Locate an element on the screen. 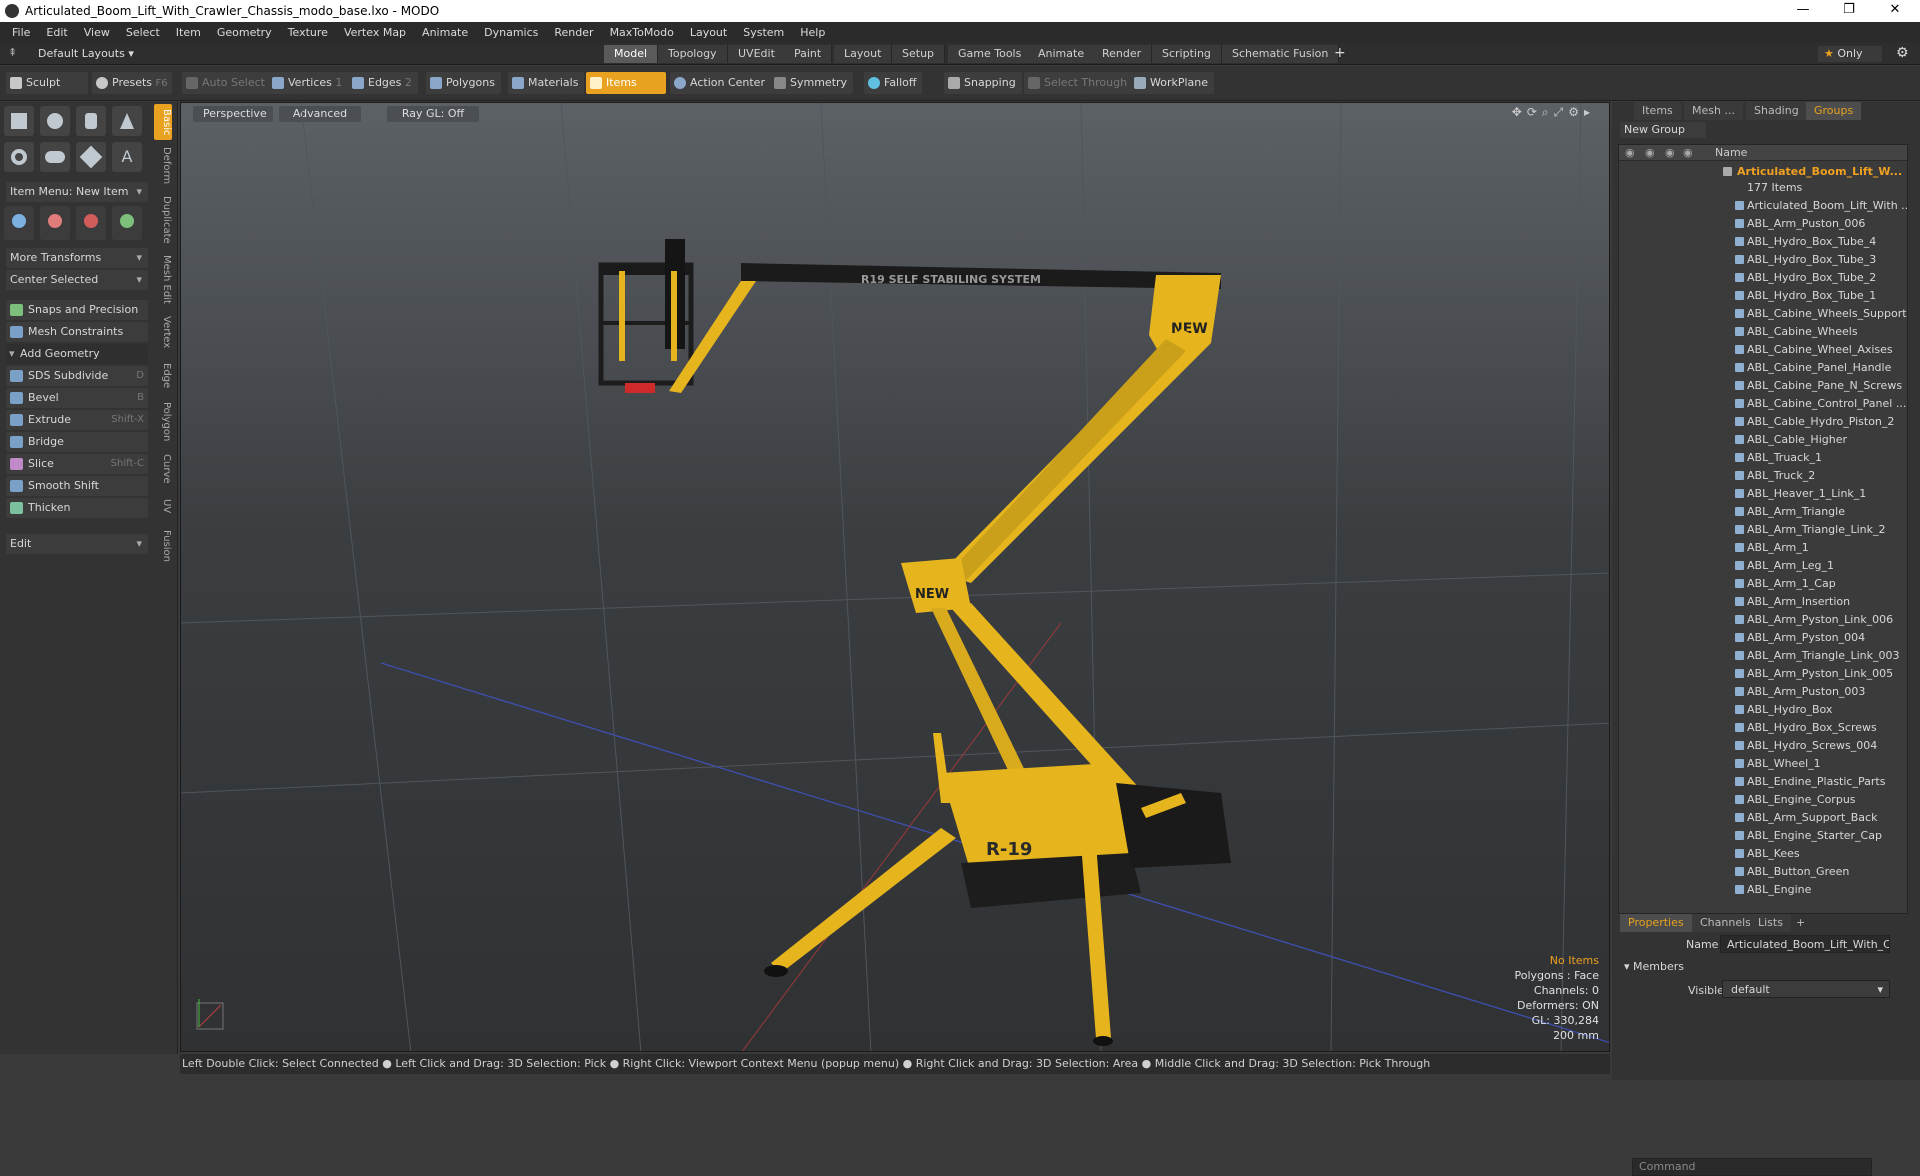 This screenshot has width=1920, height=1176. visible-dropdown: default ▾ is located at coordinates (1806, 989).